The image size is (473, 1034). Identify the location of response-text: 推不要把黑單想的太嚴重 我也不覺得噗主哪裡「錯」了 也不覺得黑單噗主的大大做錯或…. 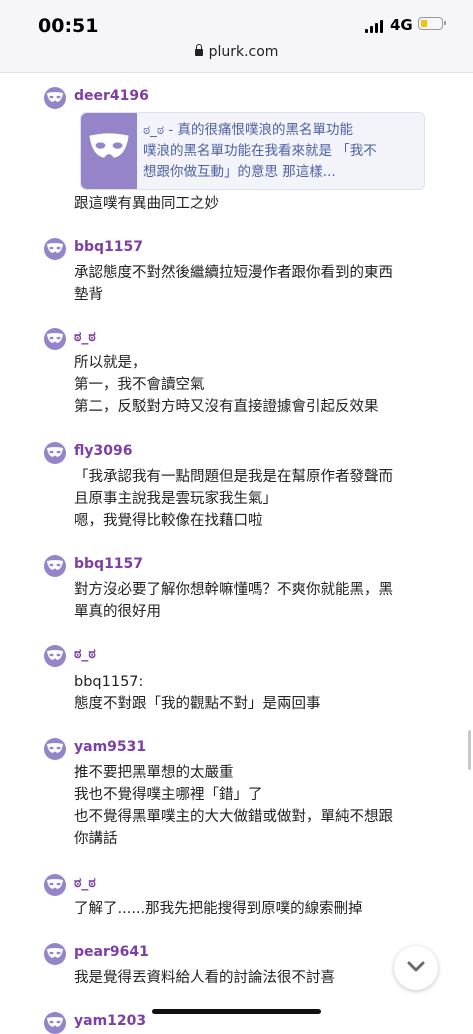
(254, 806).